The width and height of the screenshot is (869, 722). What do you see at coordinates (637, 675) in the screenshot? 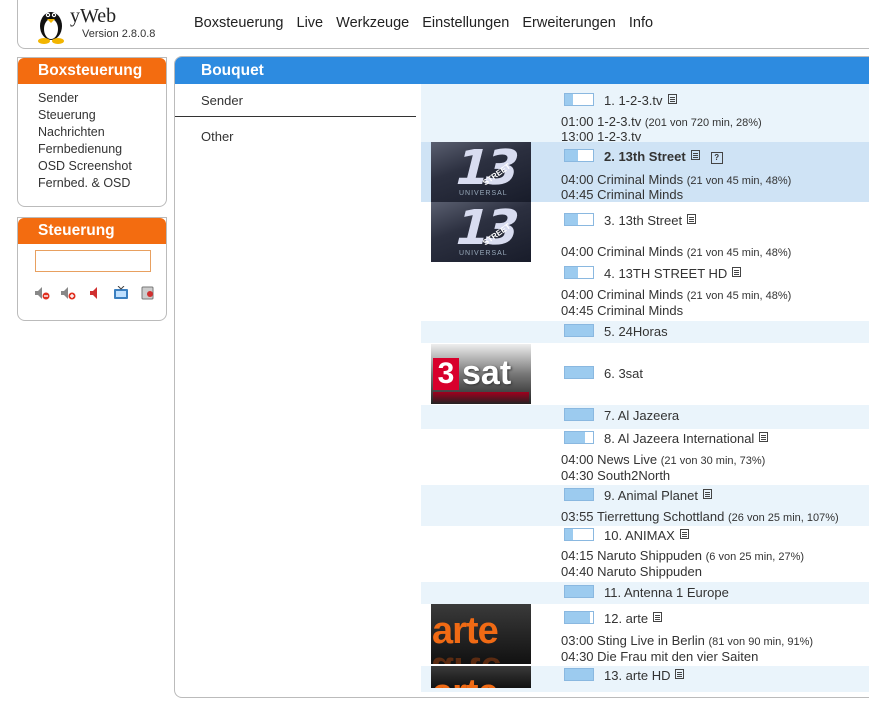
I see `channel-name: 13. arte HD` at bounding box center [637, 675].